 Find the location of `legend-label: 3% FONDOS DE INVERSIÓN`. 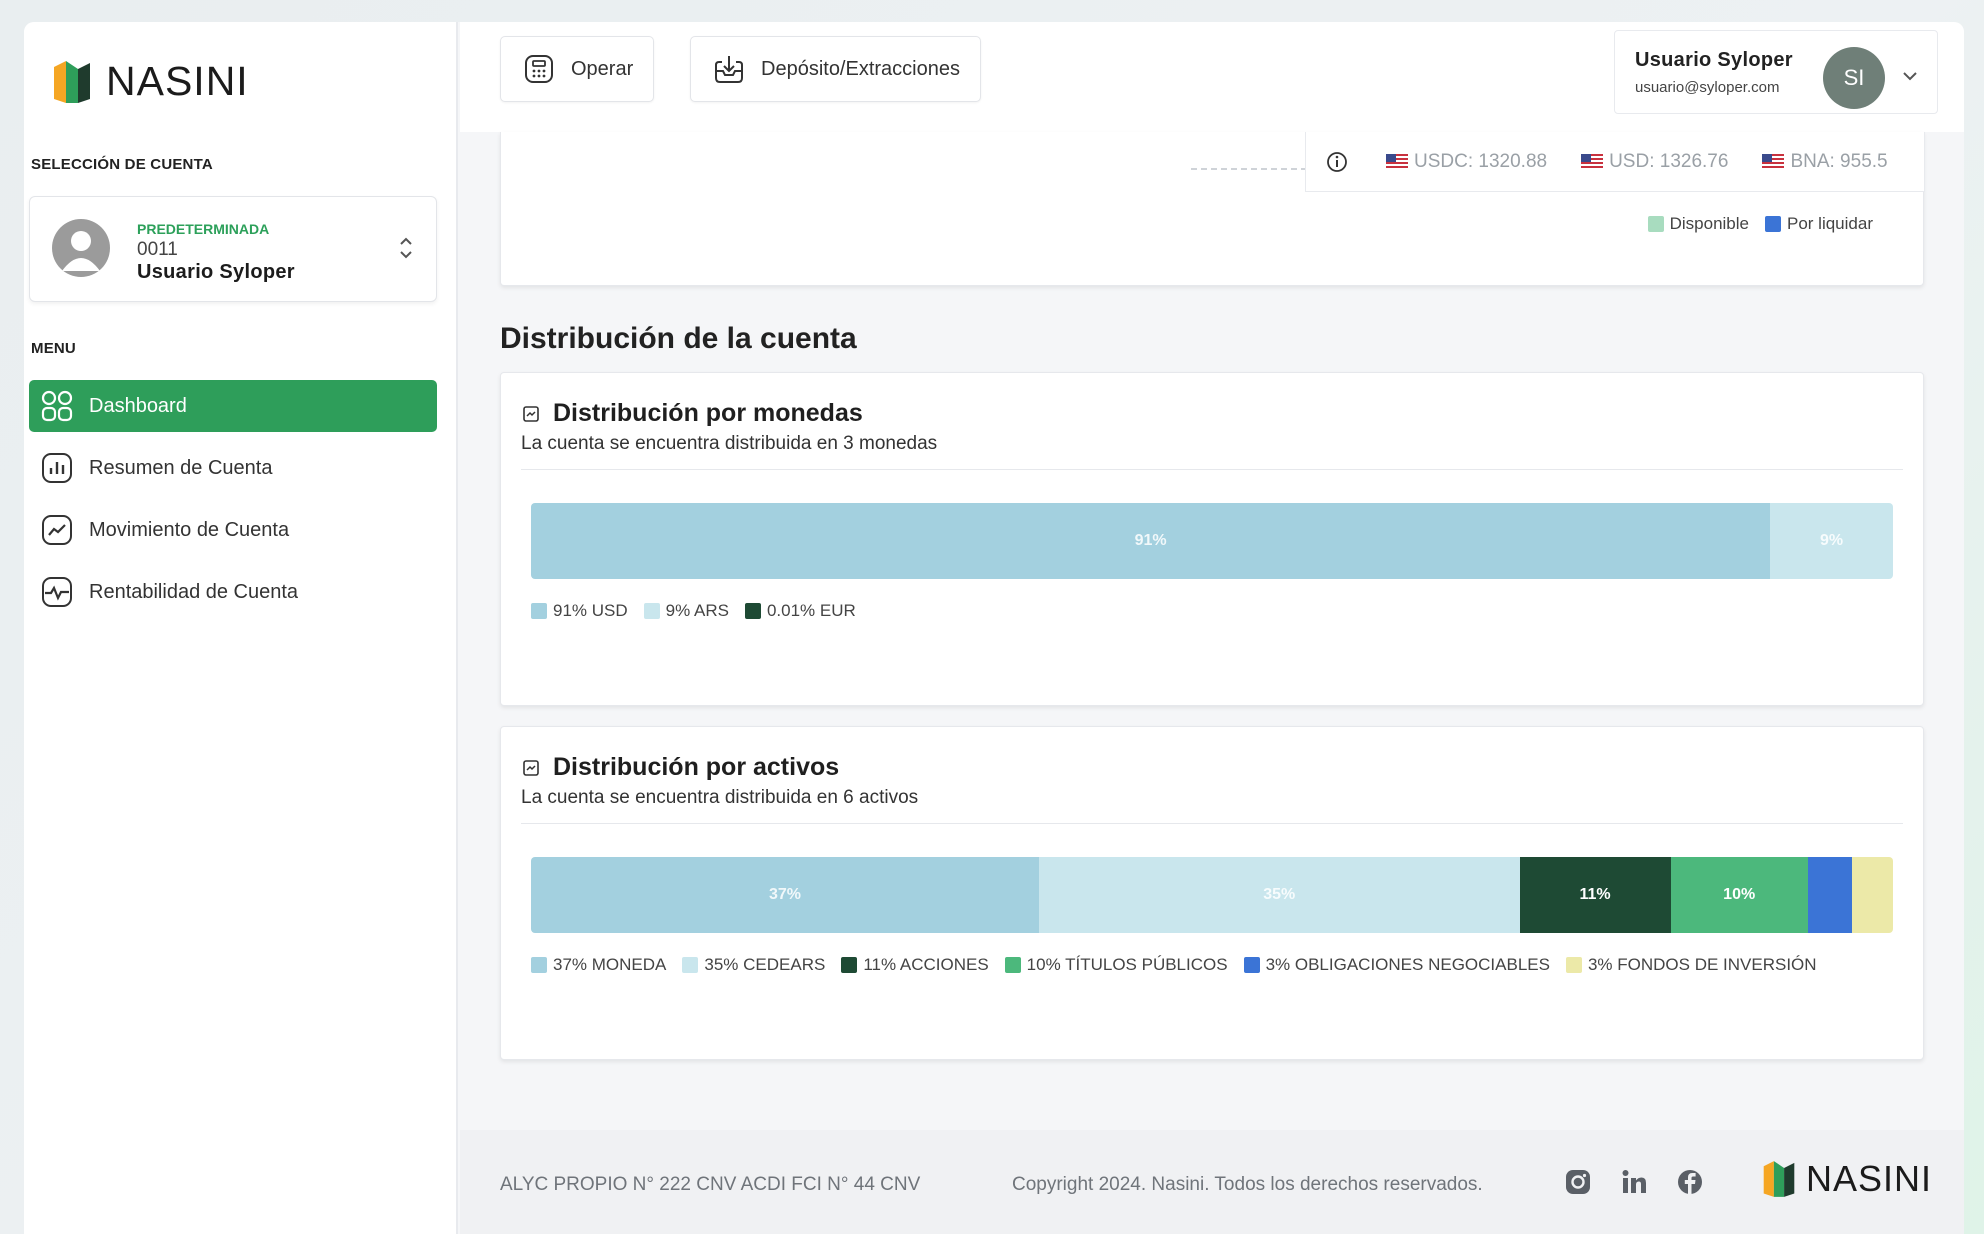

legend-label: 3% FONDOS DE INVERSIÓN is located at coordinates (1702, 964).